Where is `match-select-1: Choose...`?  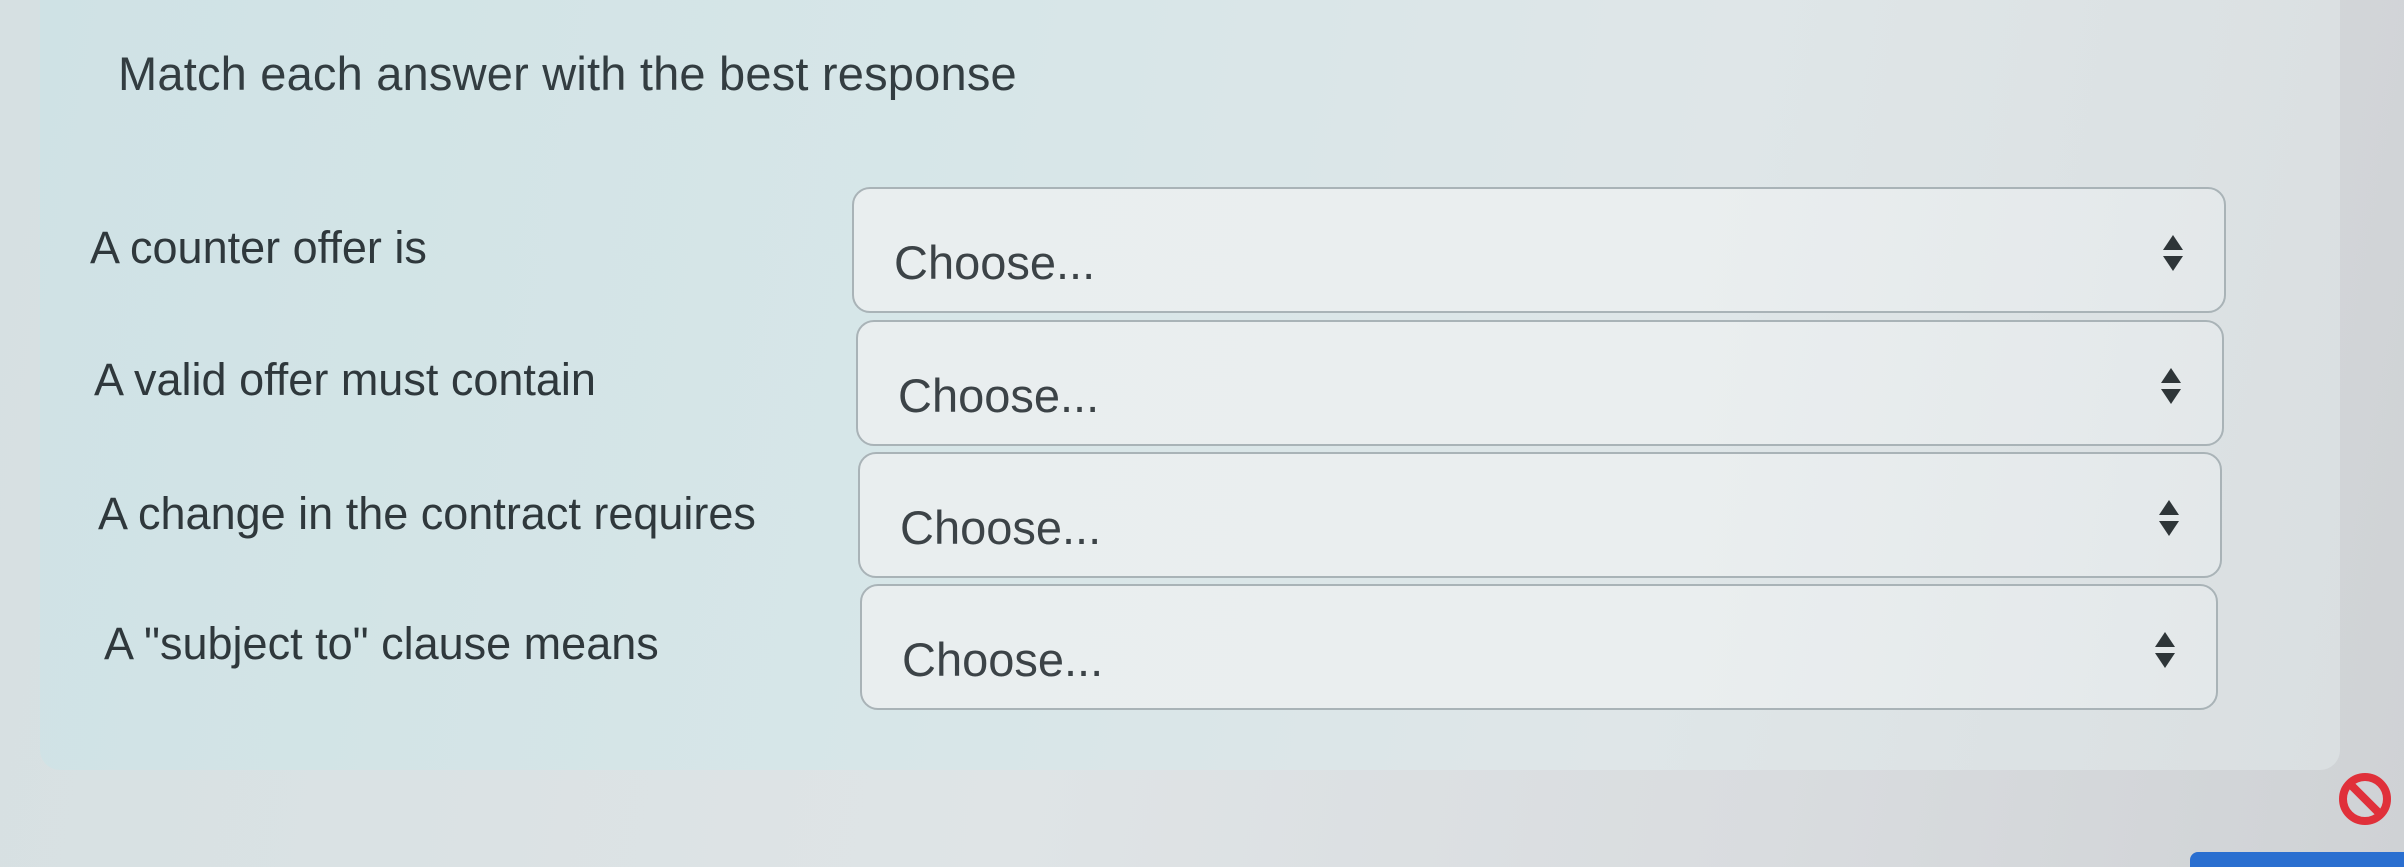 match-select-1: Choose... is located at coordinates (1539, 250).